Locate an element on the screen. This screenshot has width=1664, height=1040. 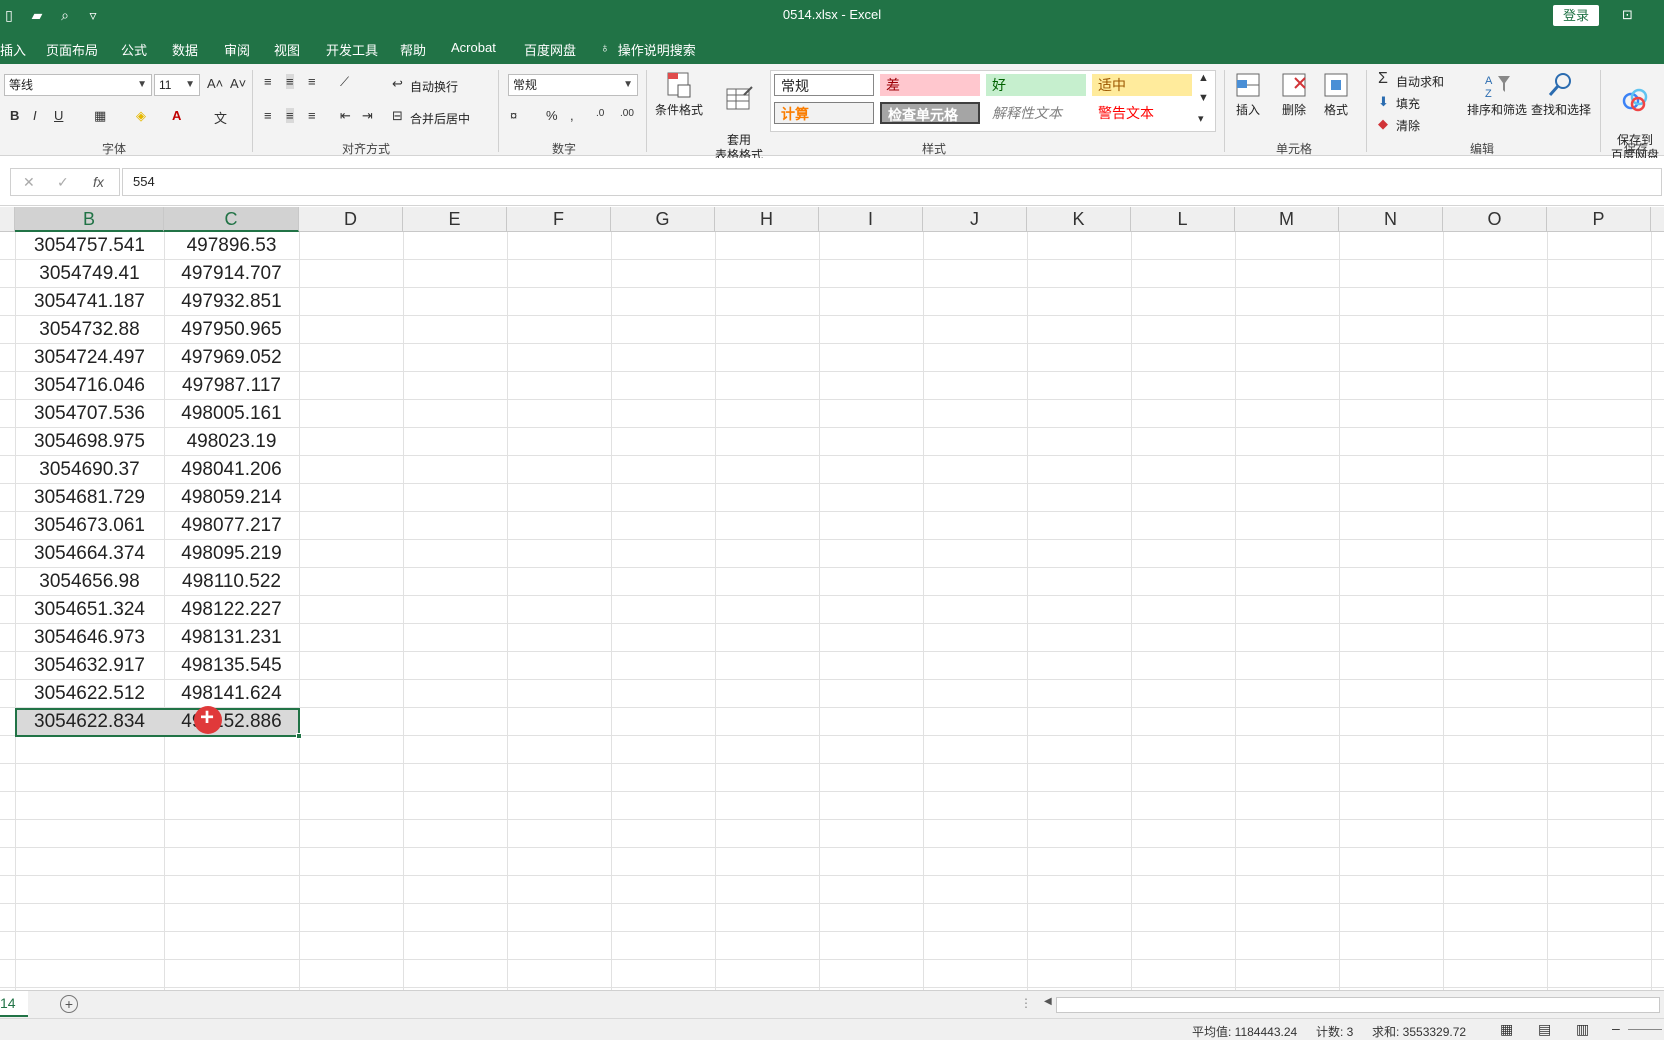
splitter-icon: ⋮ is located at coordinates (1026, 1003).